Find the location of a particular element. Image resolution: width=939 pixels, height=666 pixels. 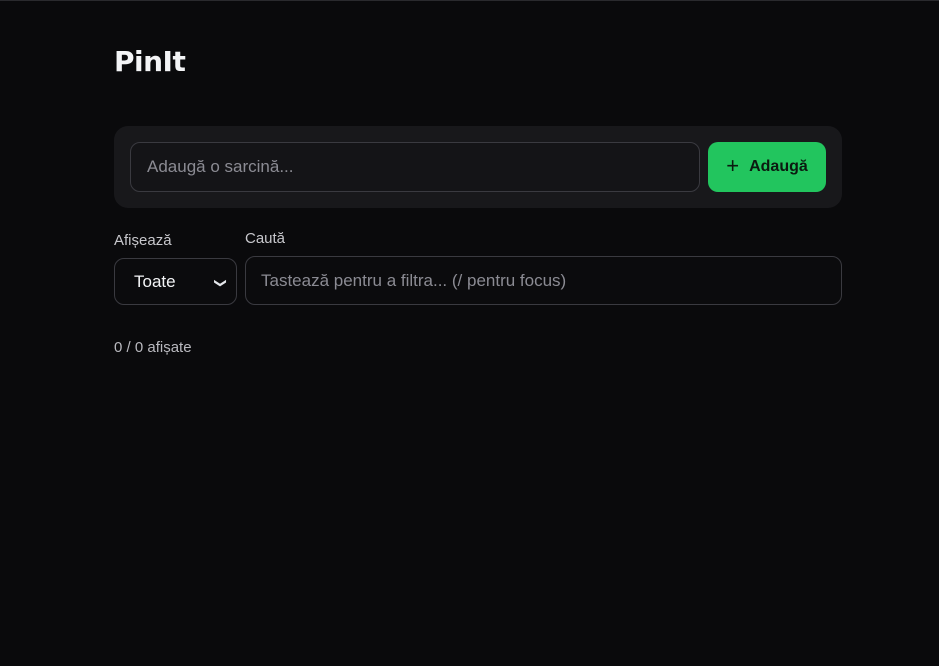

search-input is located at coordinates (543, 280).